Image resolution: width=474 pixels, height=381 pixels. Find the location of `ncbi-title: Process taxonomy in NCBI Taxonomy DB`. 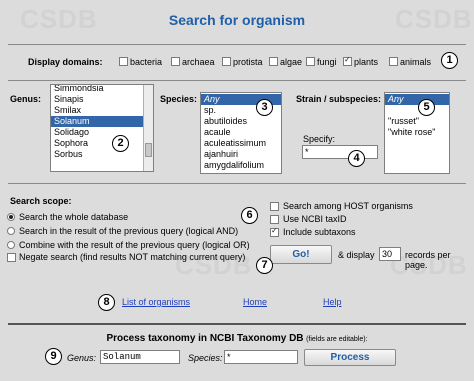

ncbi-title: Process taxonomy in NCBI Taxonomy DB is located at coordinates (205, 338).